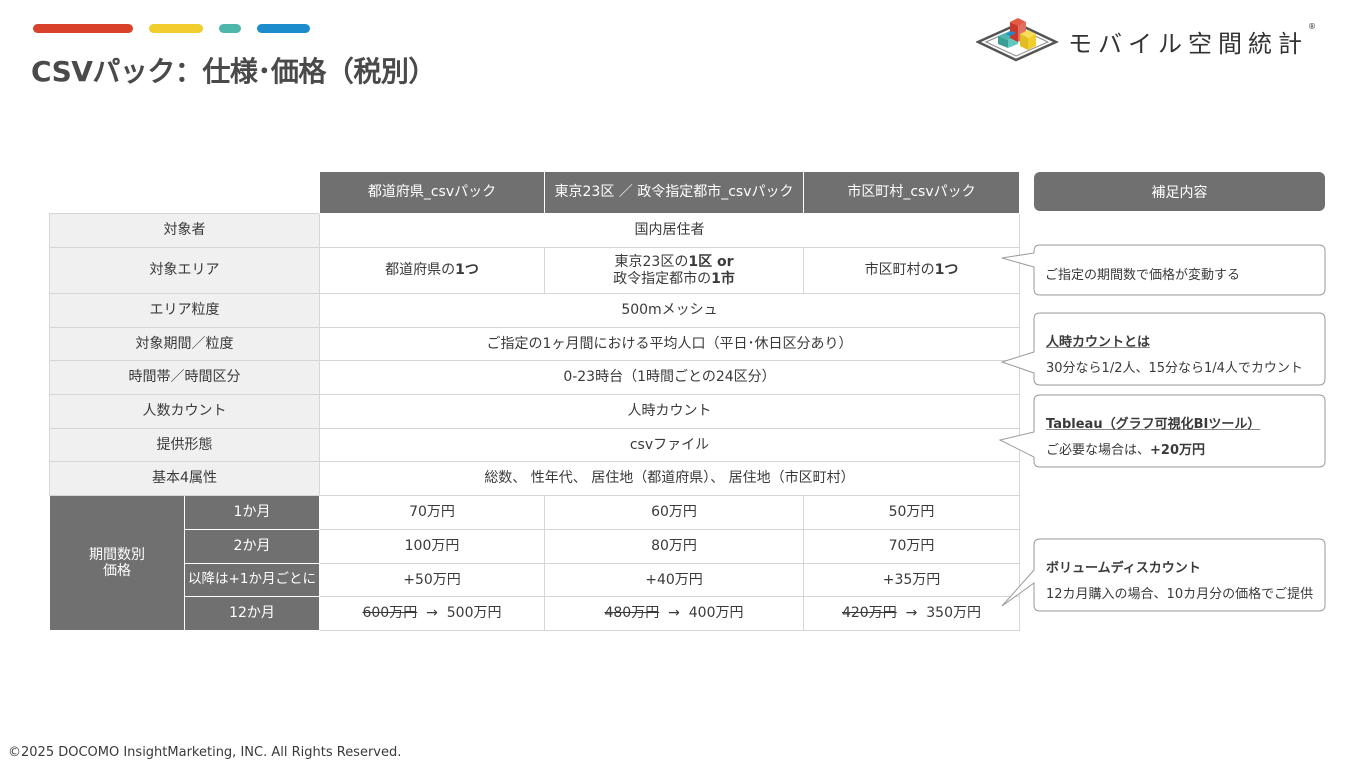 Image resolution: width=1365 pixels, height=768 pixels. I want to click on note-volume-title: ボリュームディスカウント, so click(1123, 568).